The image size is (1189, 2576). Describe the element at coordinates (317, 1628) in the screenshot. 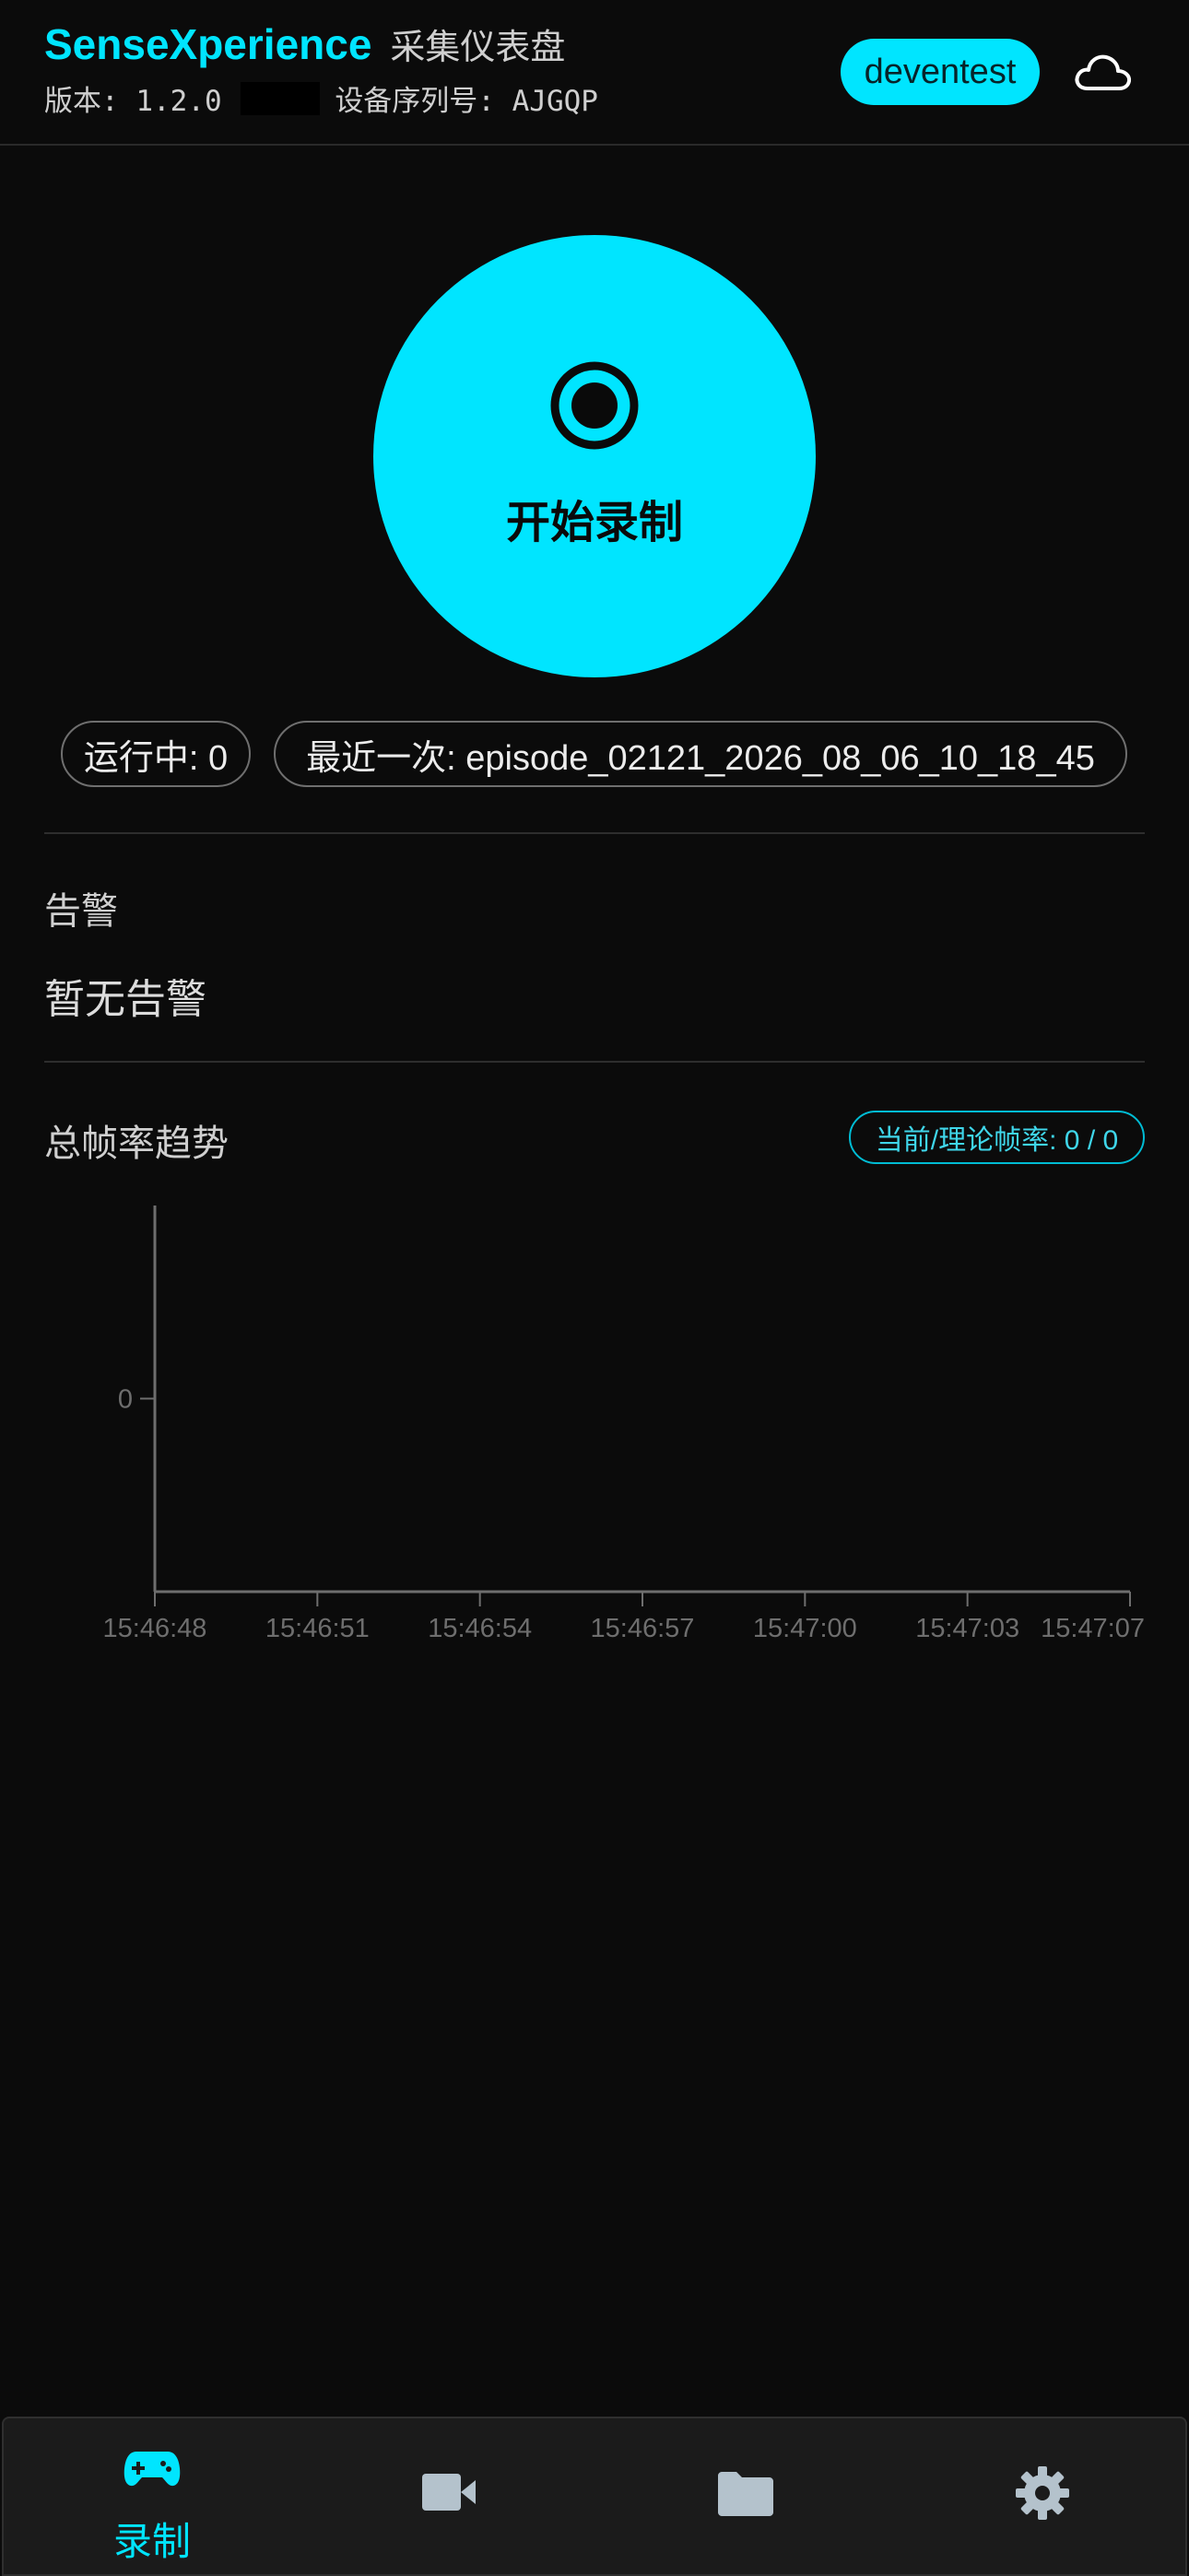

I see `x-tick-label: 15:46:51` at that location.